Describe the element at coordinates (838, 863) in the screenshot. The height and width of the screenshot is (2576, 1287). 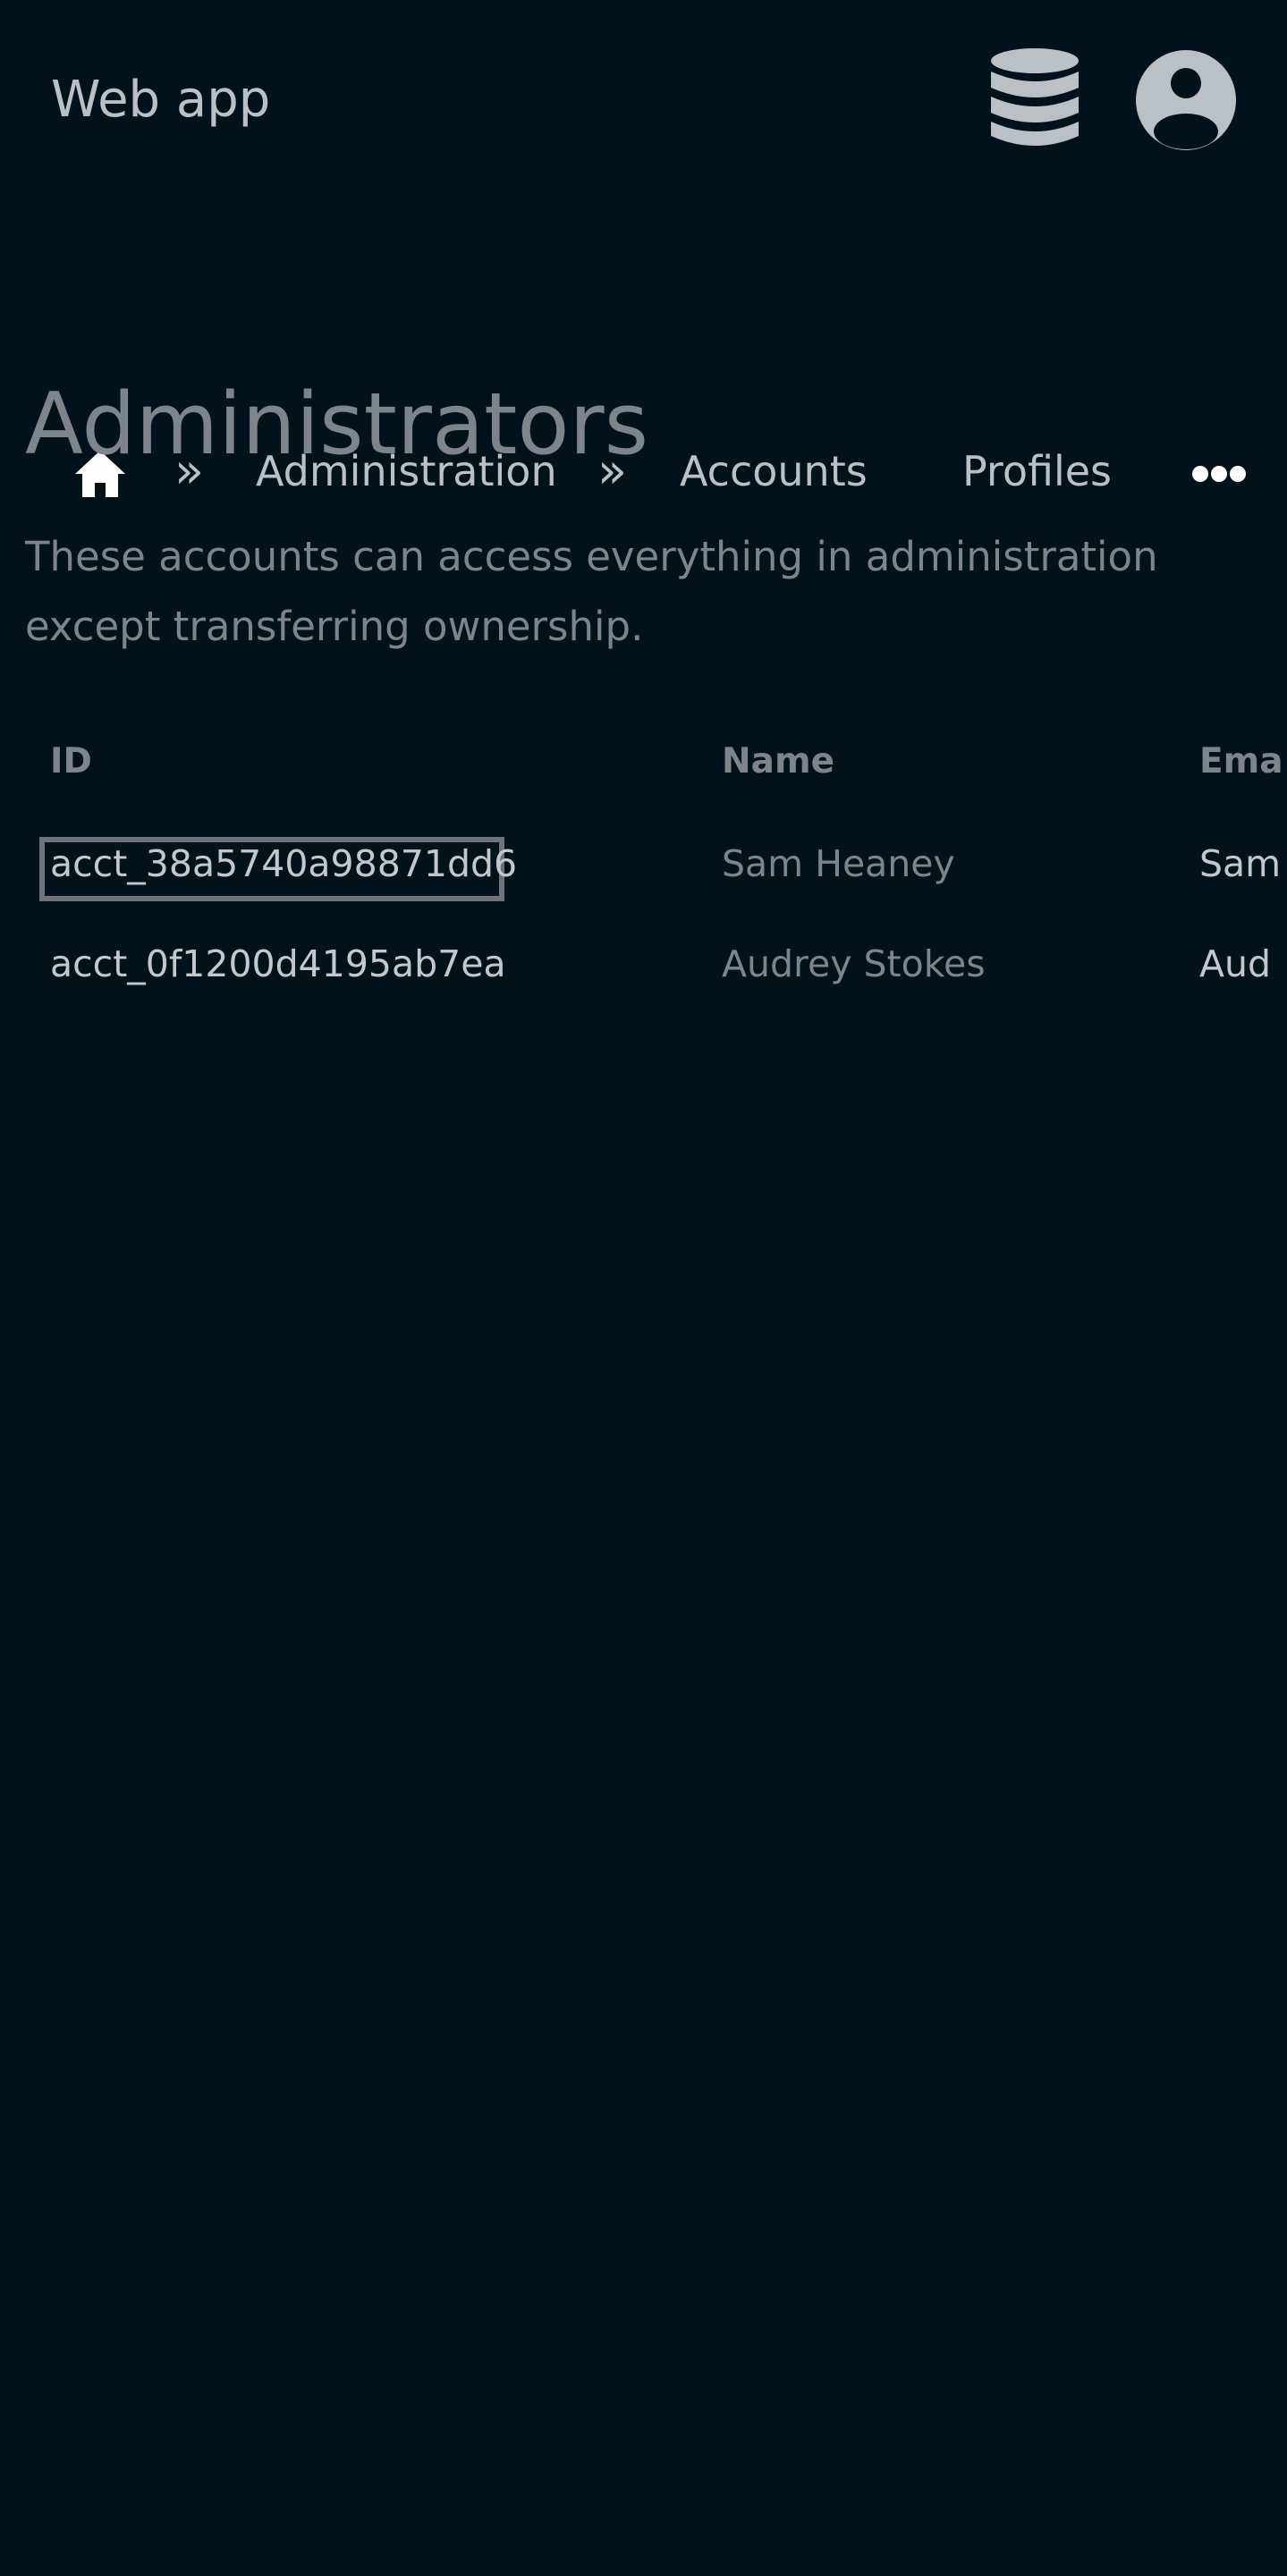
I see `cell-account-name: Sam Heaney` at that location.